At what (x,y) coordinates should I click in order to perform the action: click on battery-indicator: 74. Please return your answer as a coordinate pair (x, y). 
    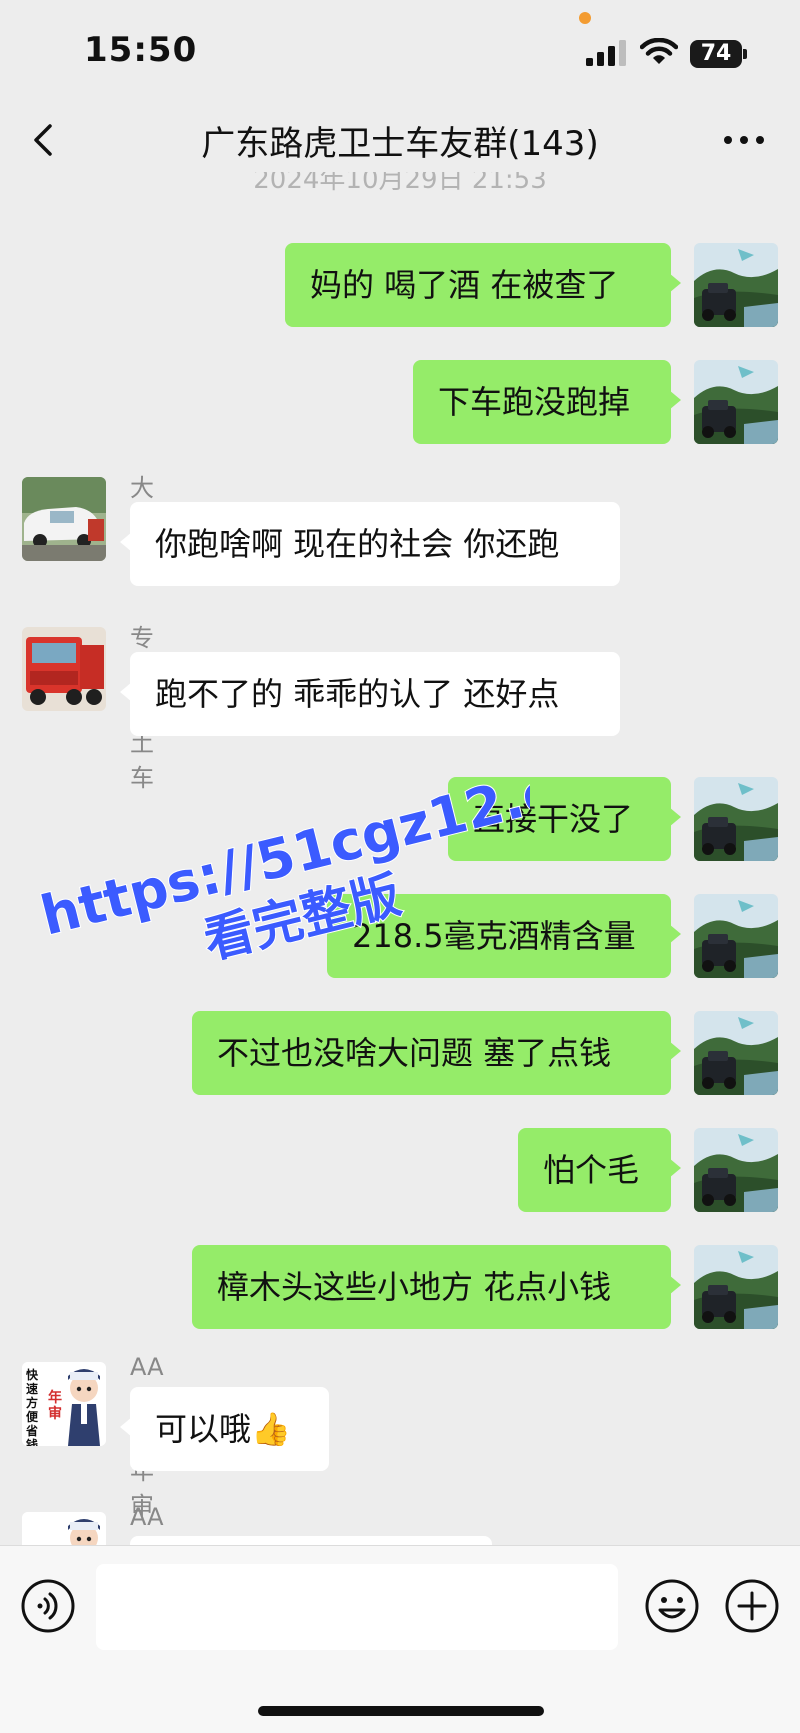
    Looking at the image, I should click on (718, 54).